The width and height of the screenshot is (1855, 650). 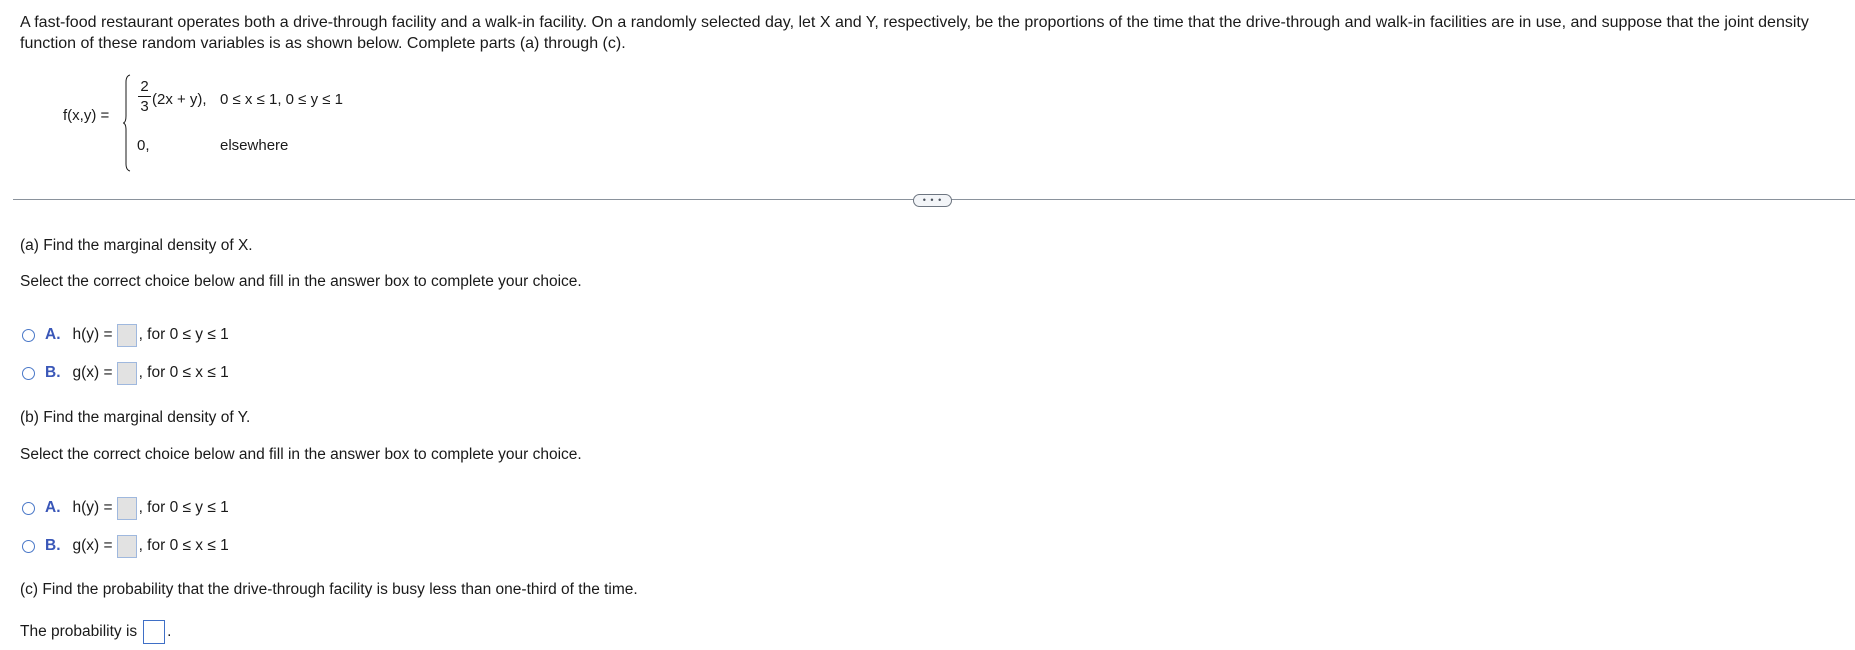 I want to click on formula-otherwise-value: 0,, so click(x=143, y=145).